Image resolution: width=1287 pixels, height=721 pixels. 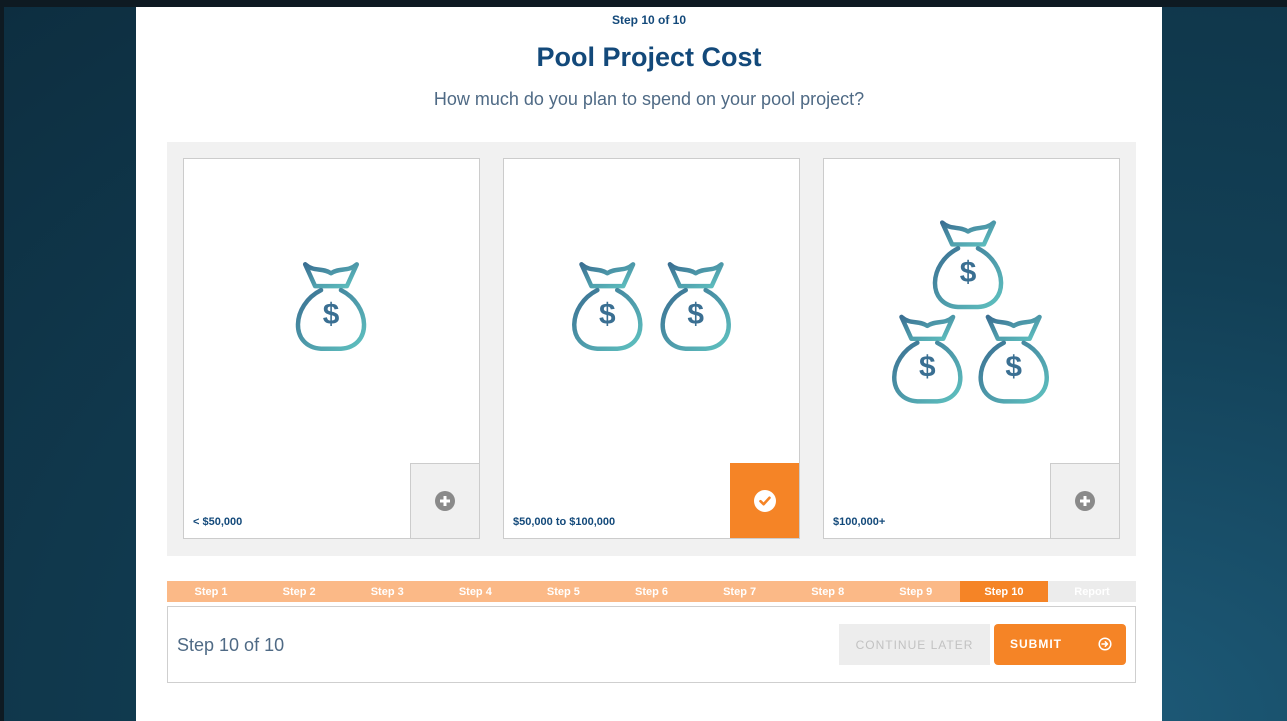 I want to click on checkmark-icon, so click(x=764, y=500).